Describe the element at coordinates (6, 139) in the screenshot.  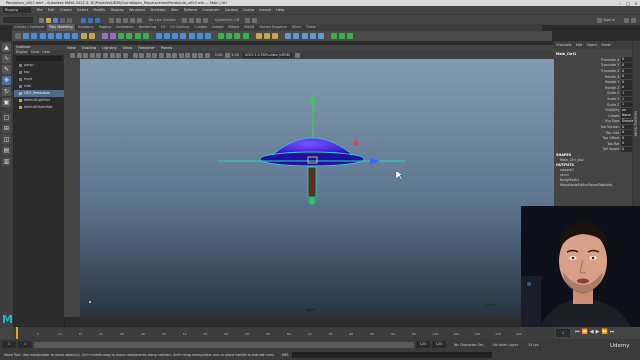
I see `two-view-icon: ◫` at that location.